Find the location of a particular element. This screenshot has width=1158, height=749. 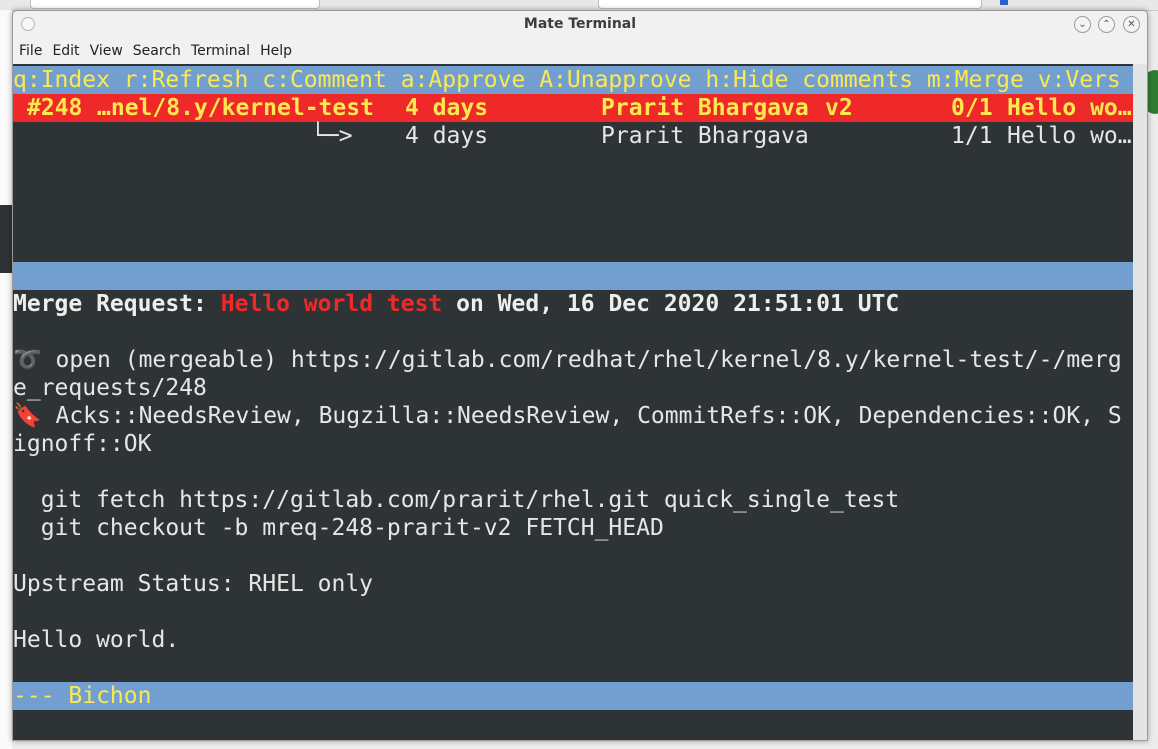

title-bar: Mate Terminal ⌄ ⌃ ✕ is located at coordinates (580, 24).